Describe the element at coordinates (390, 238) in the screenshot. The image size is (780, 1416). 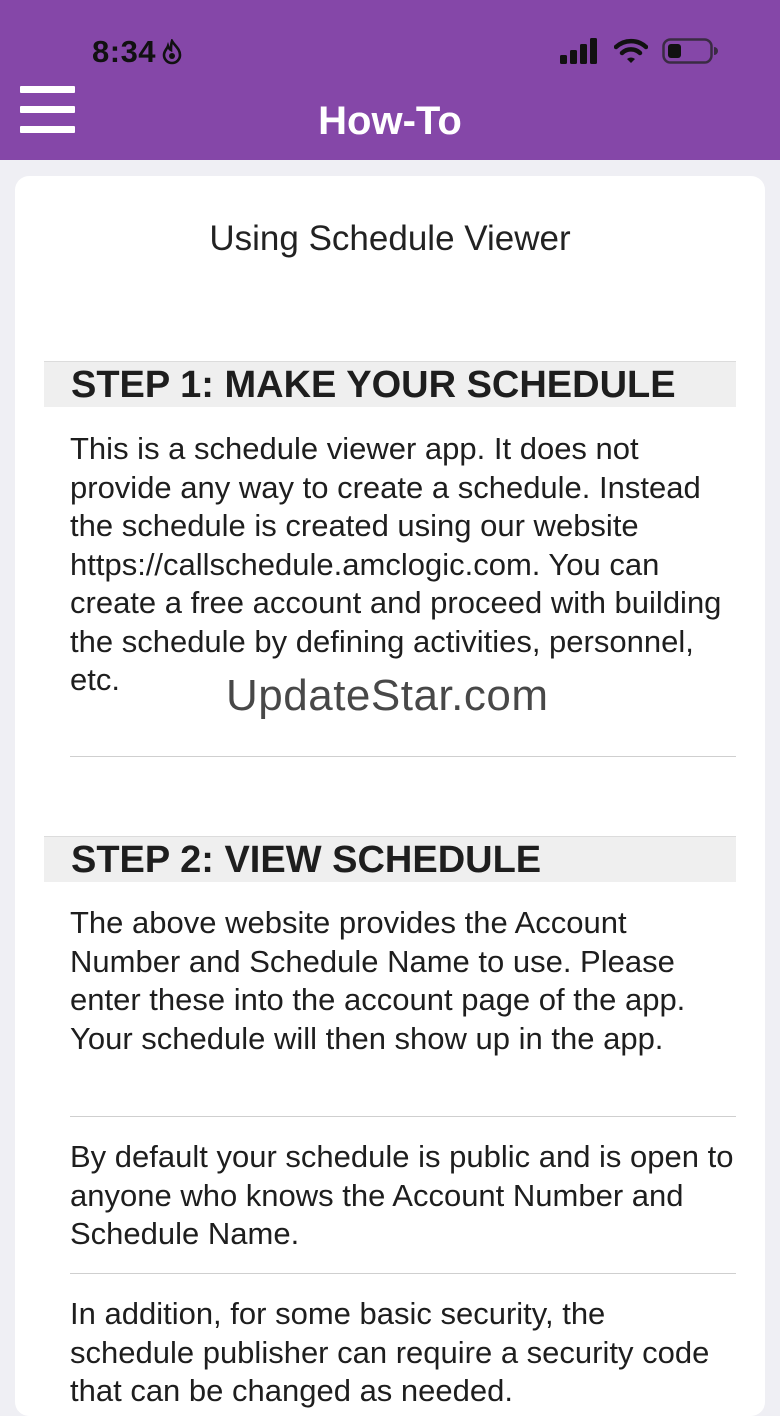
I see `content-title: Using Schedule Viewer` at that location.